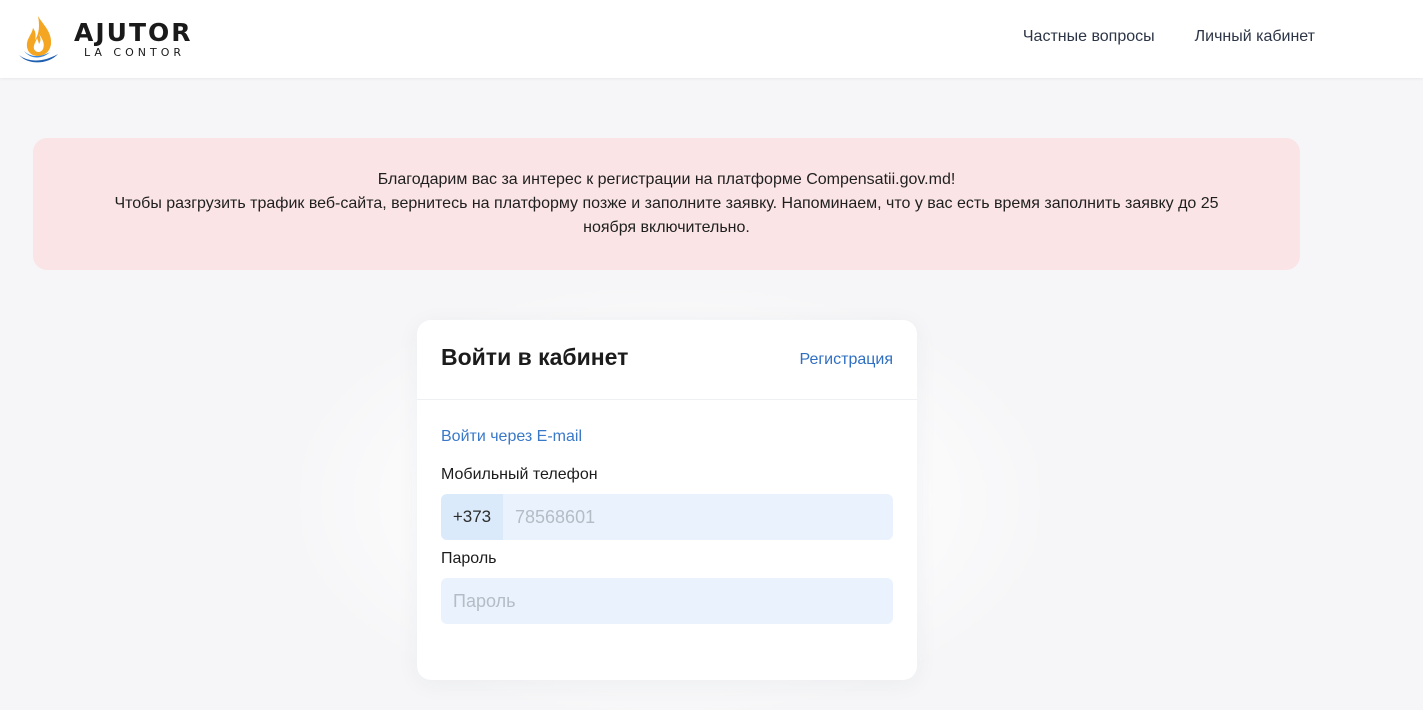 This screenshot has width=1423, height=710. What do you see at coordinates (535, 357) in the screenshot?
I see `login-title: Войти в кабинет` at bounding box center [535, 357].